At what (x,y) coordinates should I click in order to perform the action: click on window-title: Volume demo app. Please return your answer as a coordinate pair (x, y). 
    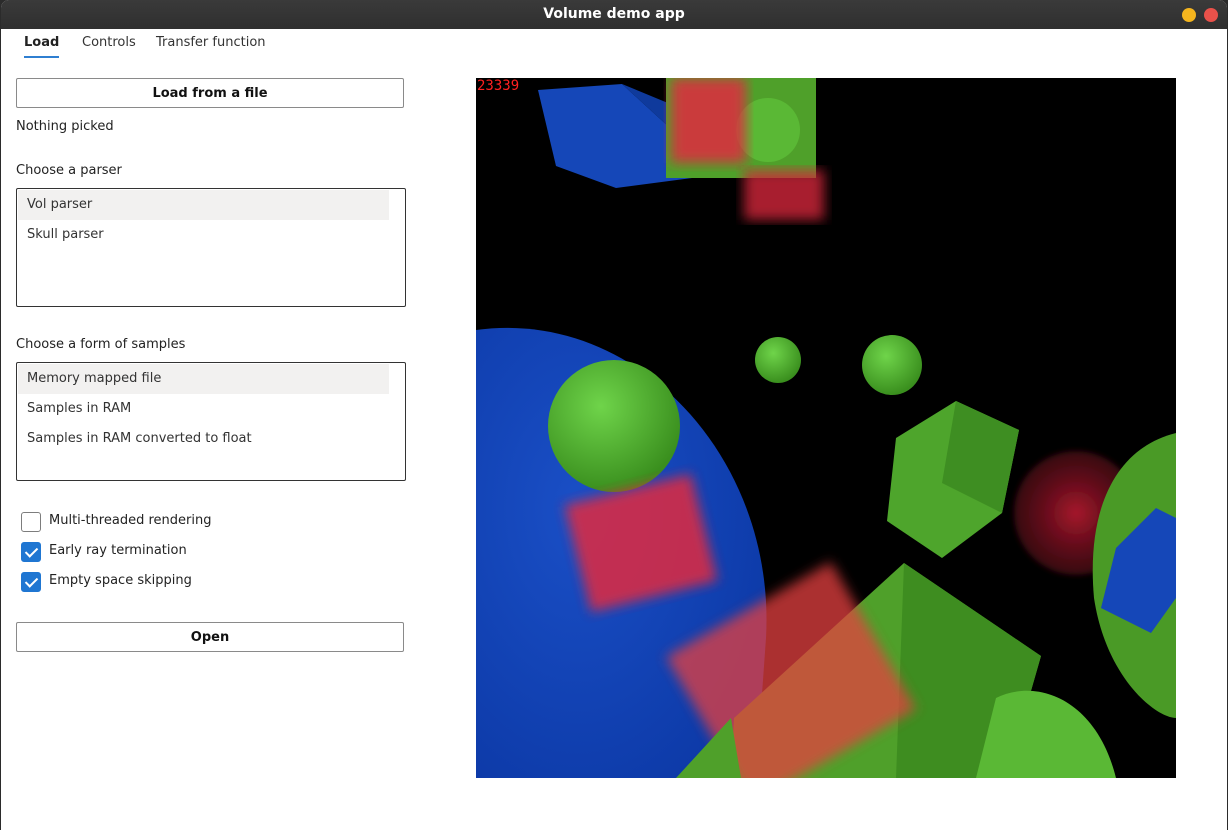
    Looking at the image, I should click on (614, 14).